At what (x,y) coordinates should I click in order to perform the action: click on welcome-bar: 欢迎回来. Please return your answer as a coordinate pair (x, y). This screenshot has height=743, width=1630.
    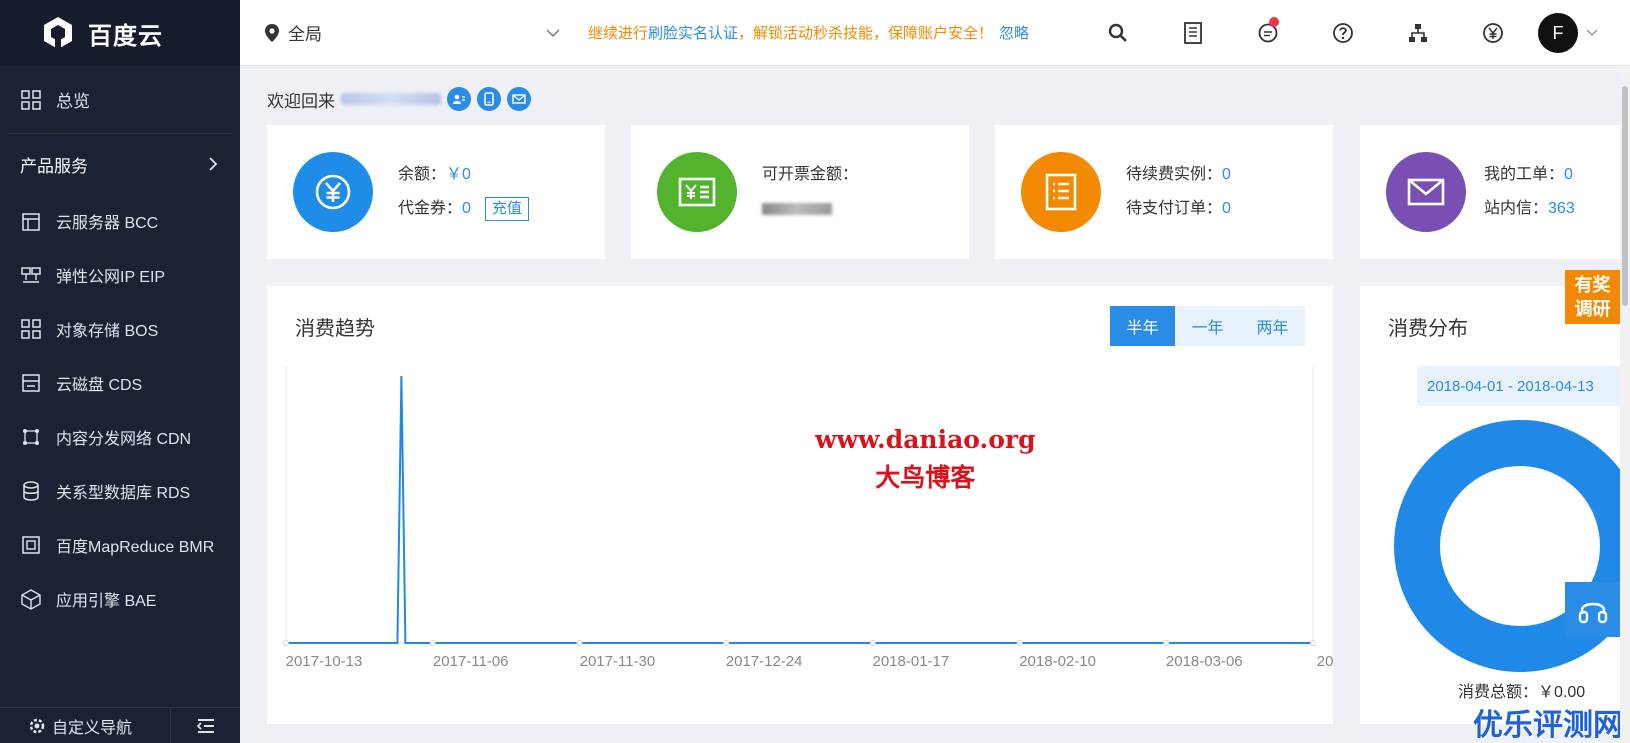
    Looking at the image, I should click on (399, 99).